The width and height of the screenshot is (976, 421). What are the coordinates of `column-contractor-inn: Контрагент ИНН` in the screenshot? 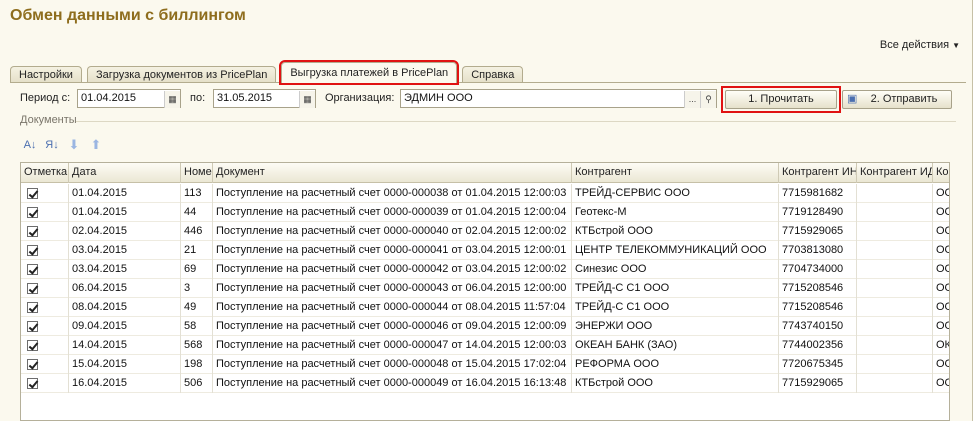 It's located at (818, 173).